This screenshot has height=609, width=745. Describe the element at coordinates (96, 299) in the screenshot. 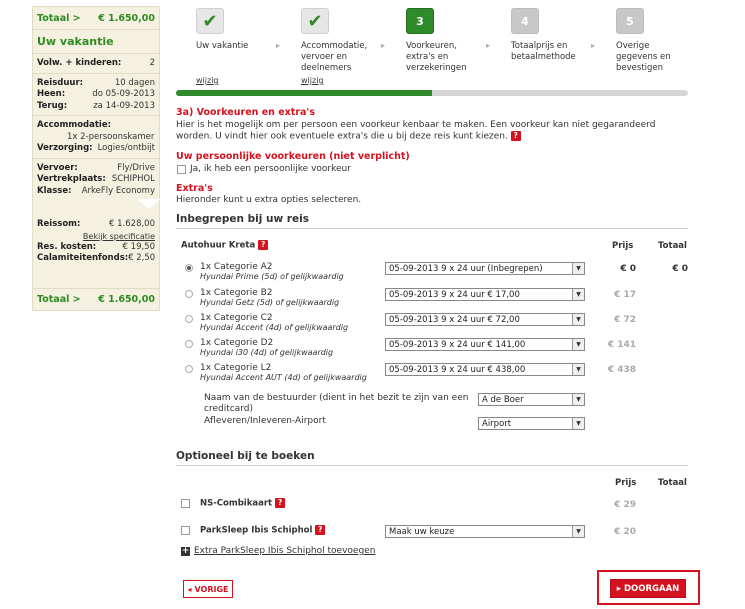

I see `sidebar-total-bottom: Totaal > € 1.650,00` at that location.